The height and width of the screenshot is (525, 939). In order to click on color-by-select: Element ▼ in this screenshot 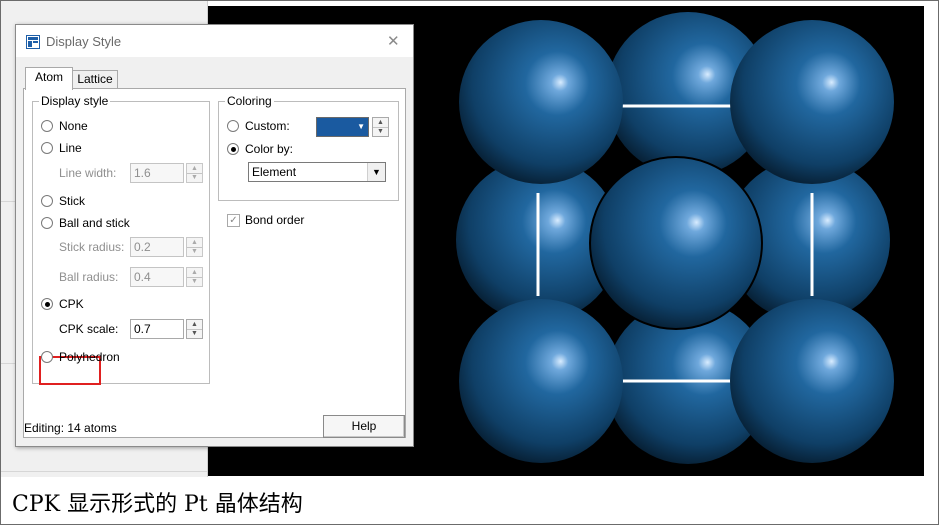, I will do `click(317, 172)`.